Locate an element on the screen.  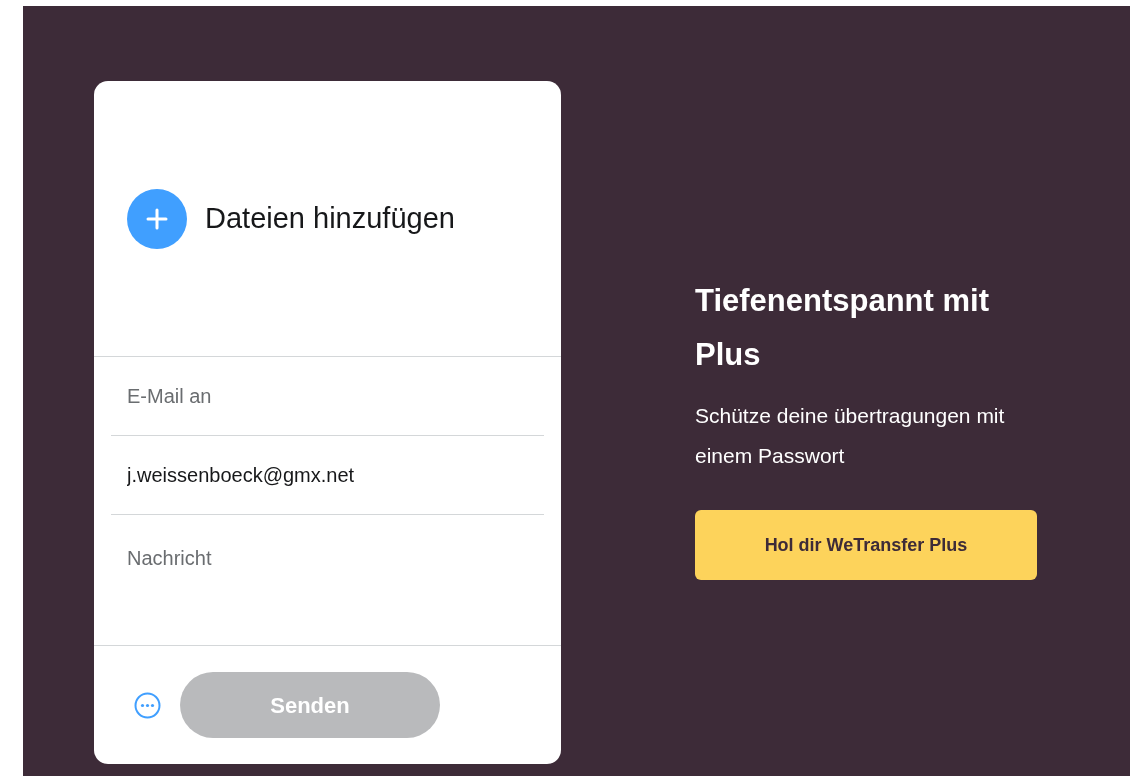
add-files-label: Dateien hinzufügen is located at coordinates (330, 218).